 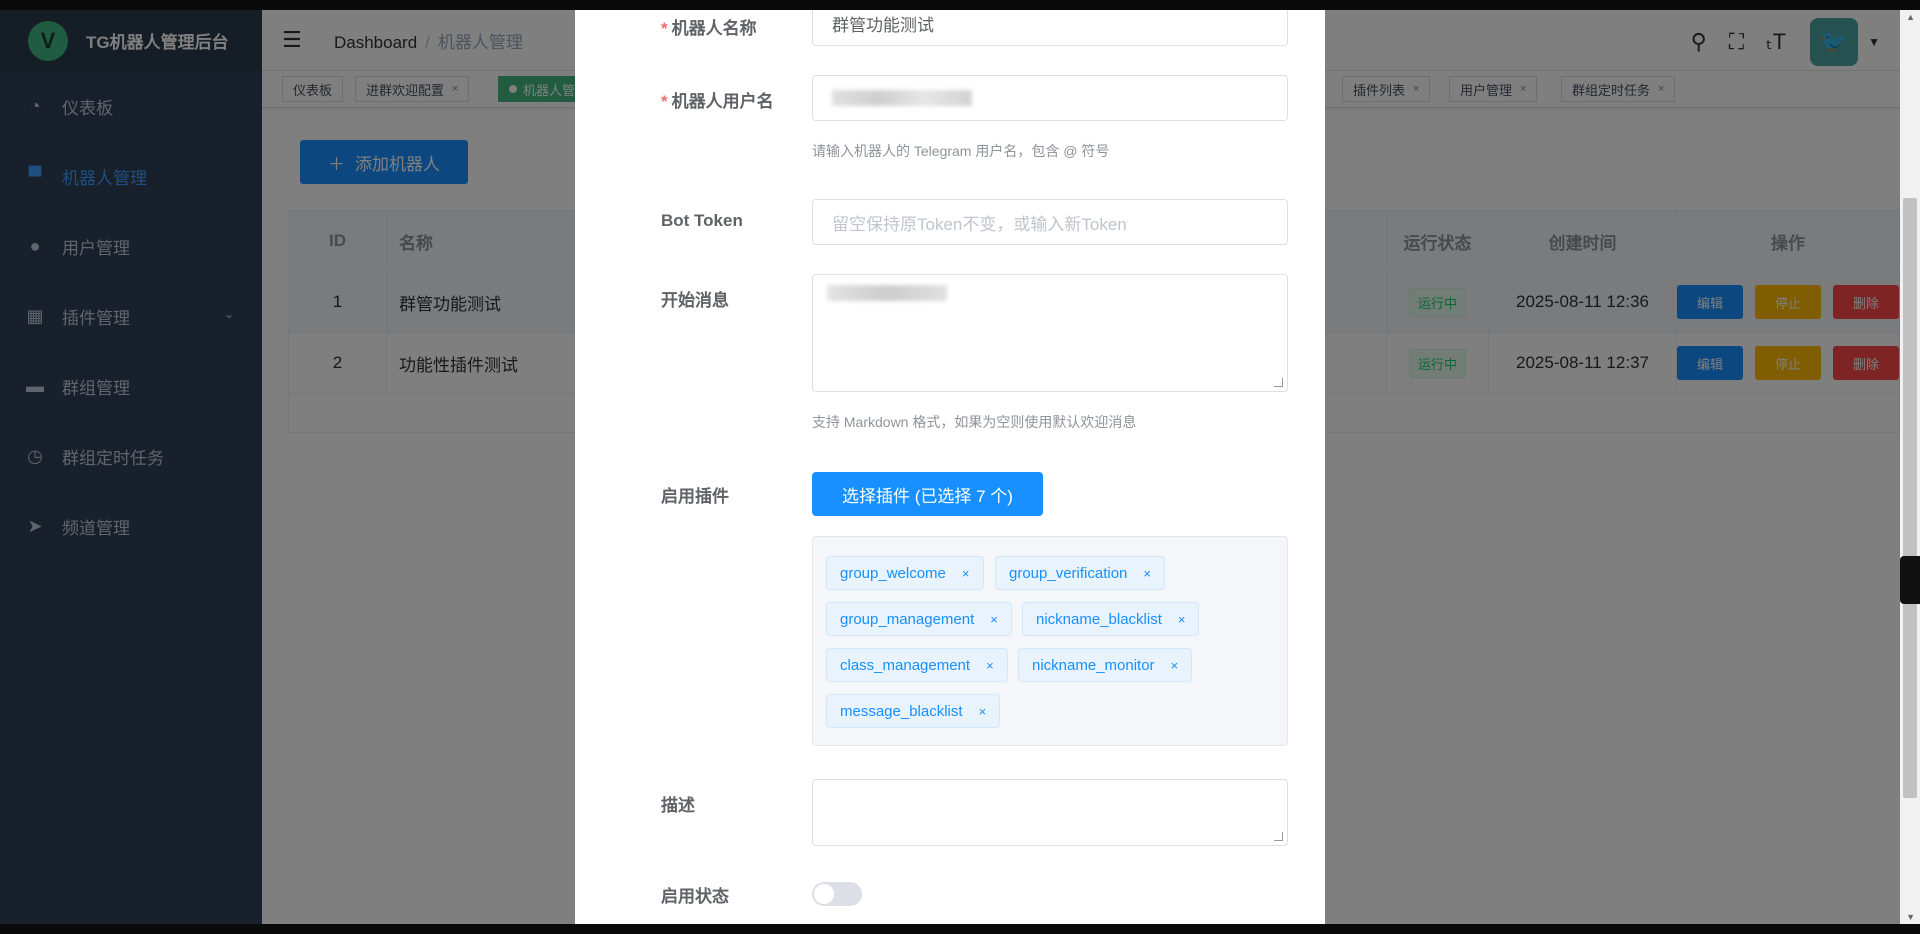 What do you see at coordinates (1910, 580) in the screenshot?
I see `side-panel-handle` at bounding box center [1910, 580].